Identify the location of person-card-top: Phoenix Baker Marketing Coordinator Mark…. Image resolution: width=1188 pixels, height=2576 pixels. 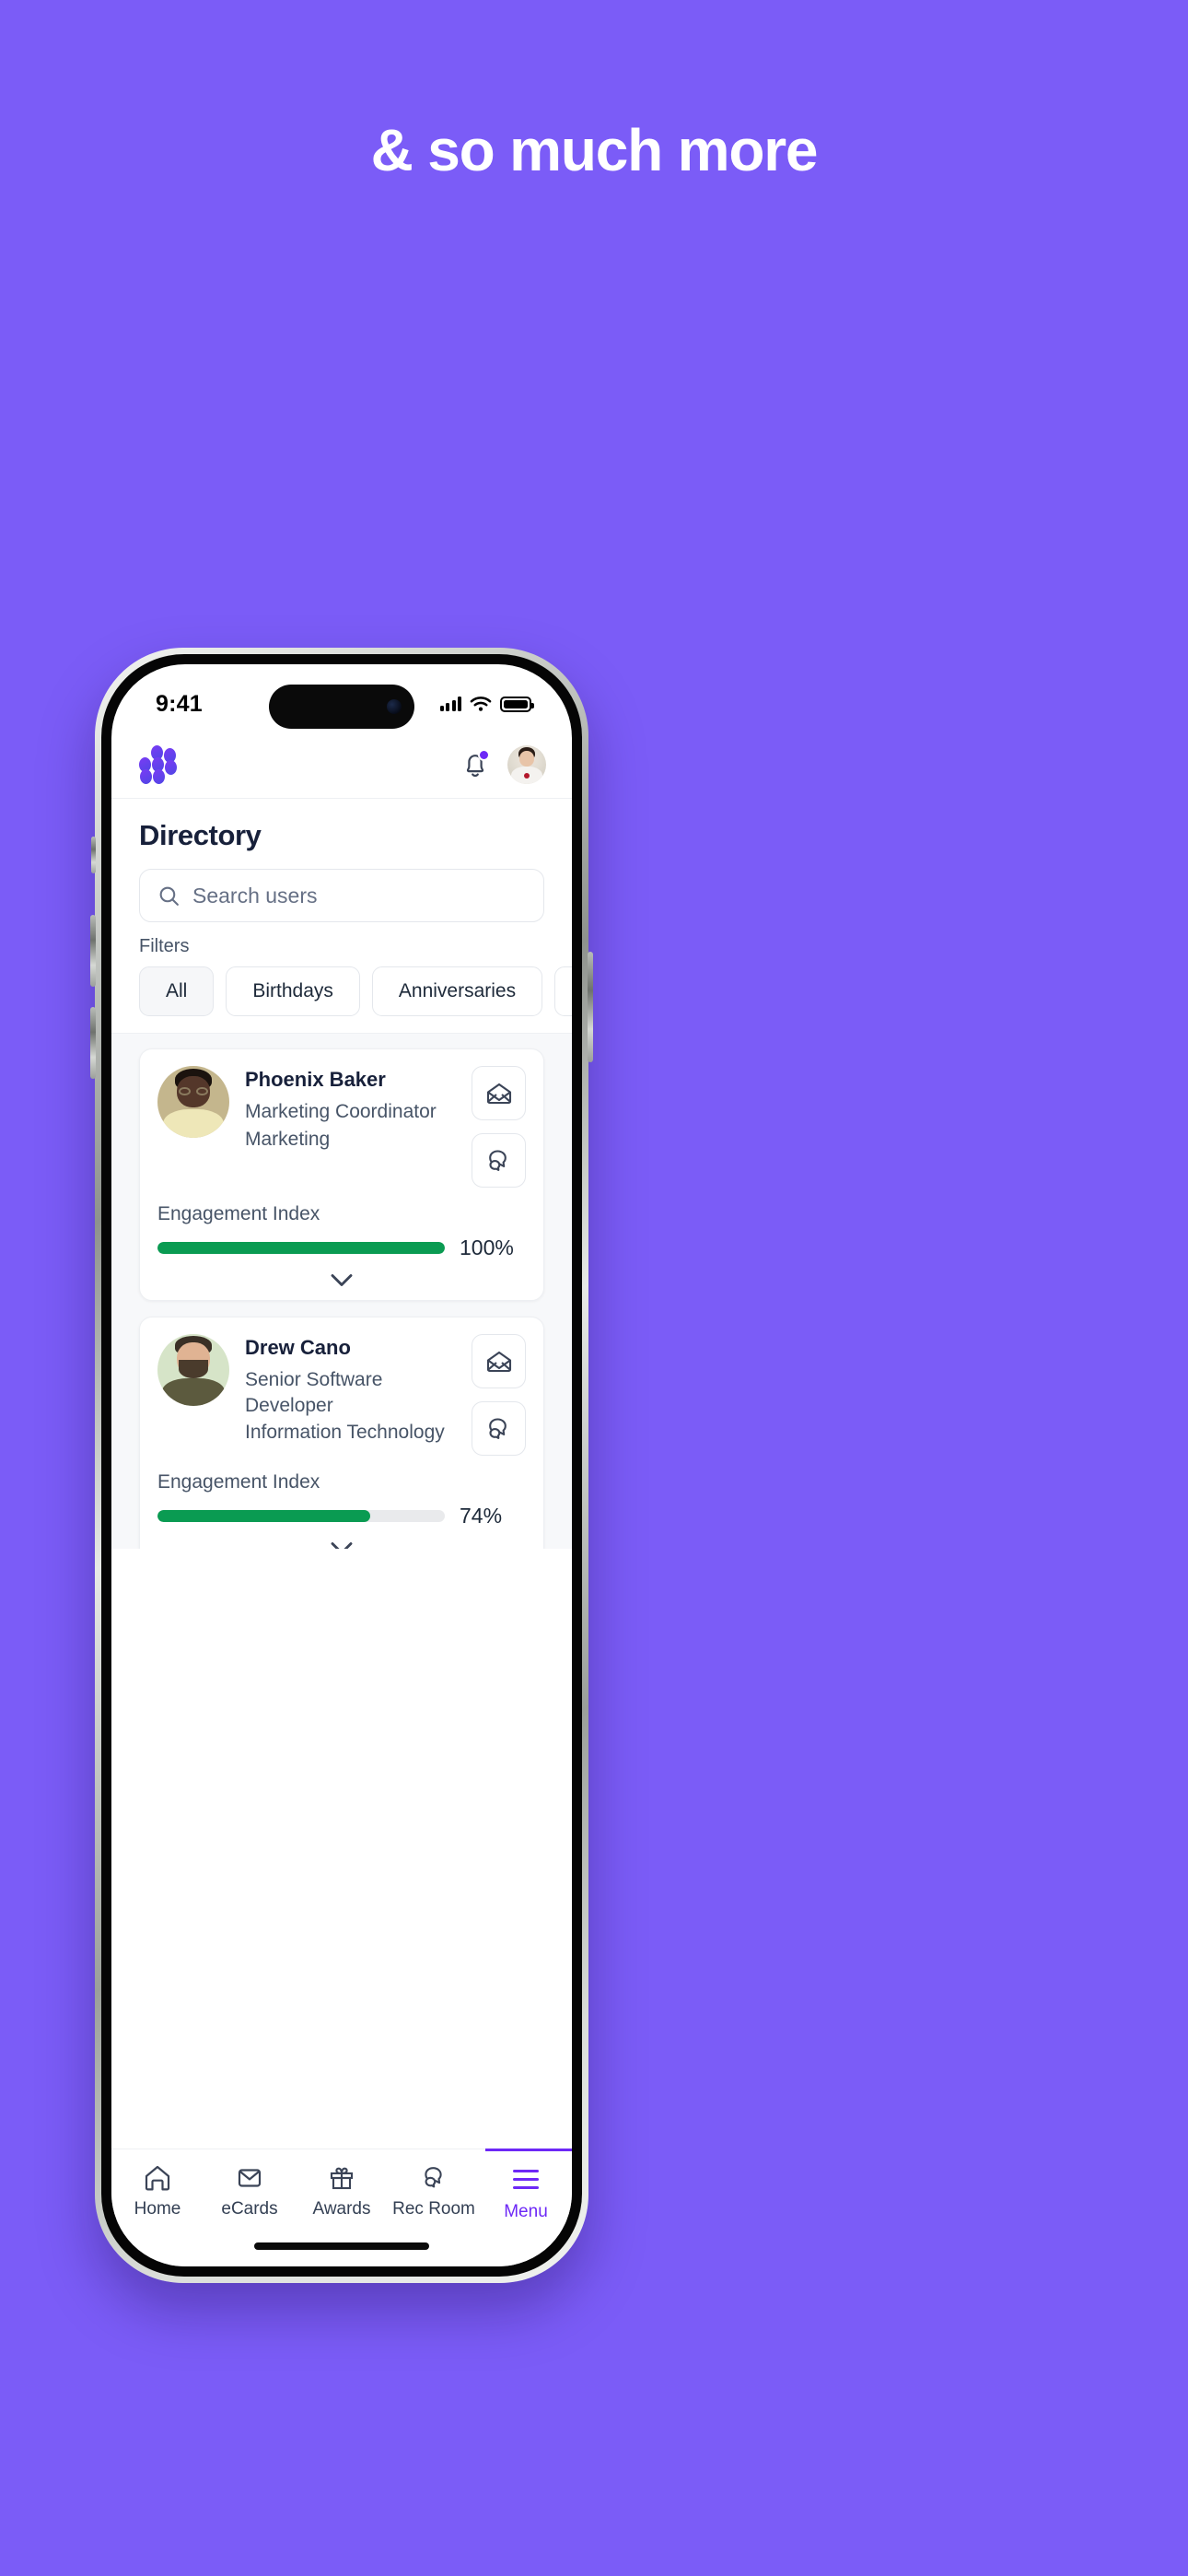
(341, 1127).